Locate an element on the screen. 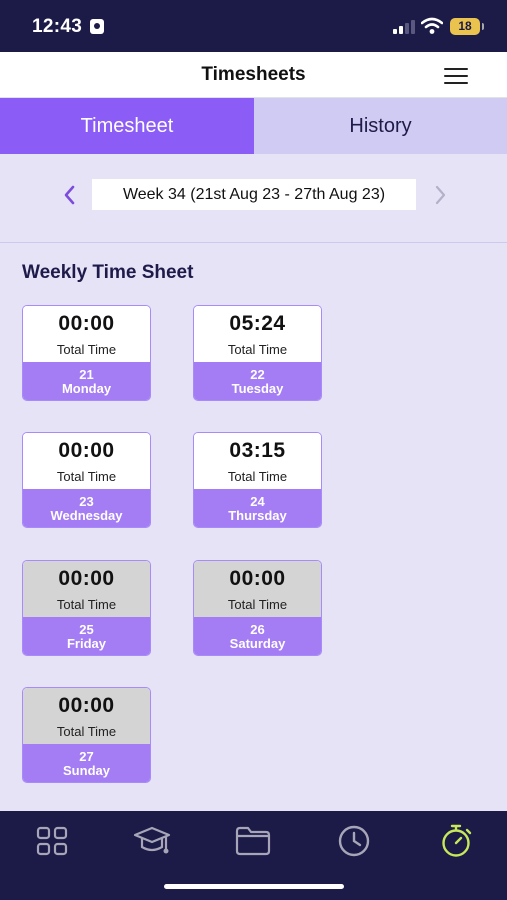 The width and height of the screenshot is (507, 900). day-card-saturday: 00:00 Total Time 26 Saturday is located at coordinates (257, 608).